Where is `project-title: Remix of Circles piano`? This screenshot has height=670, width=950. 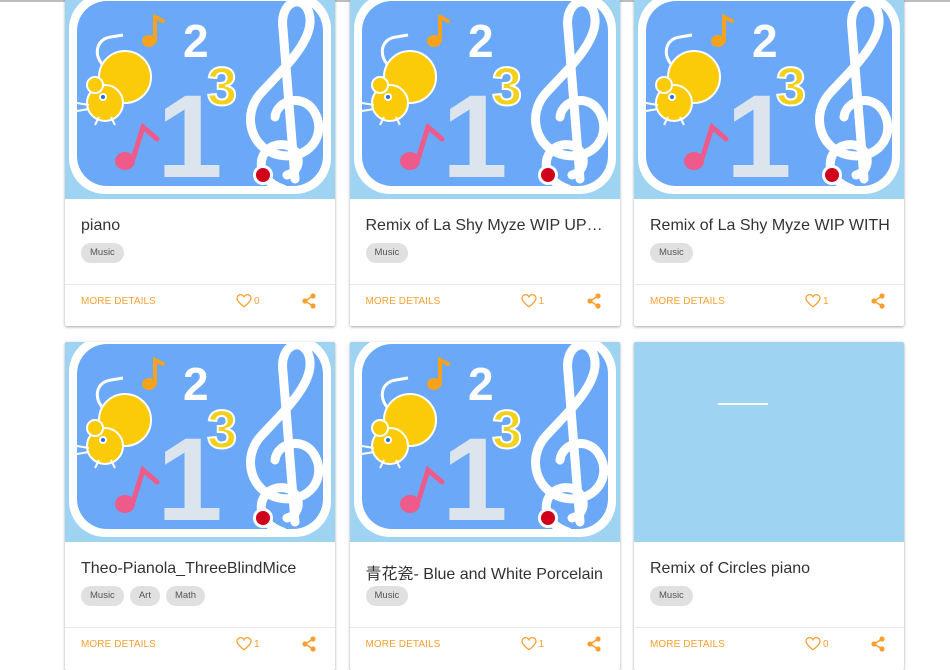
project-title: Remix of Circles piano is located at coordinates (770, 569).